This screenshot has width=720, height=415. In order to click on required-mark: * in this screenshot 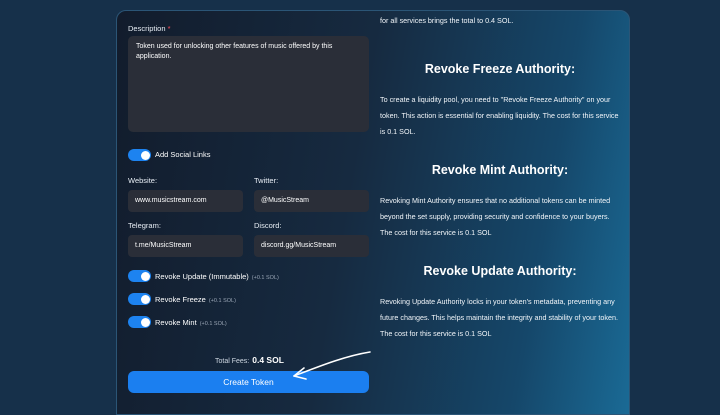, I will do `click(169, 28)`.